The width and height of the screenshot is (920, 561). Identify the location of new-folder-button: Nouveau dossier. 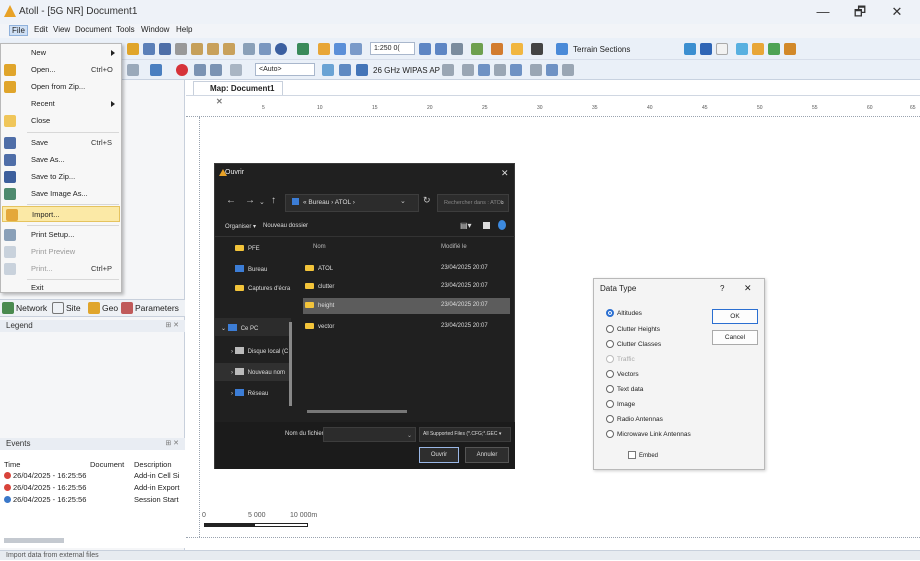
(285, 226).